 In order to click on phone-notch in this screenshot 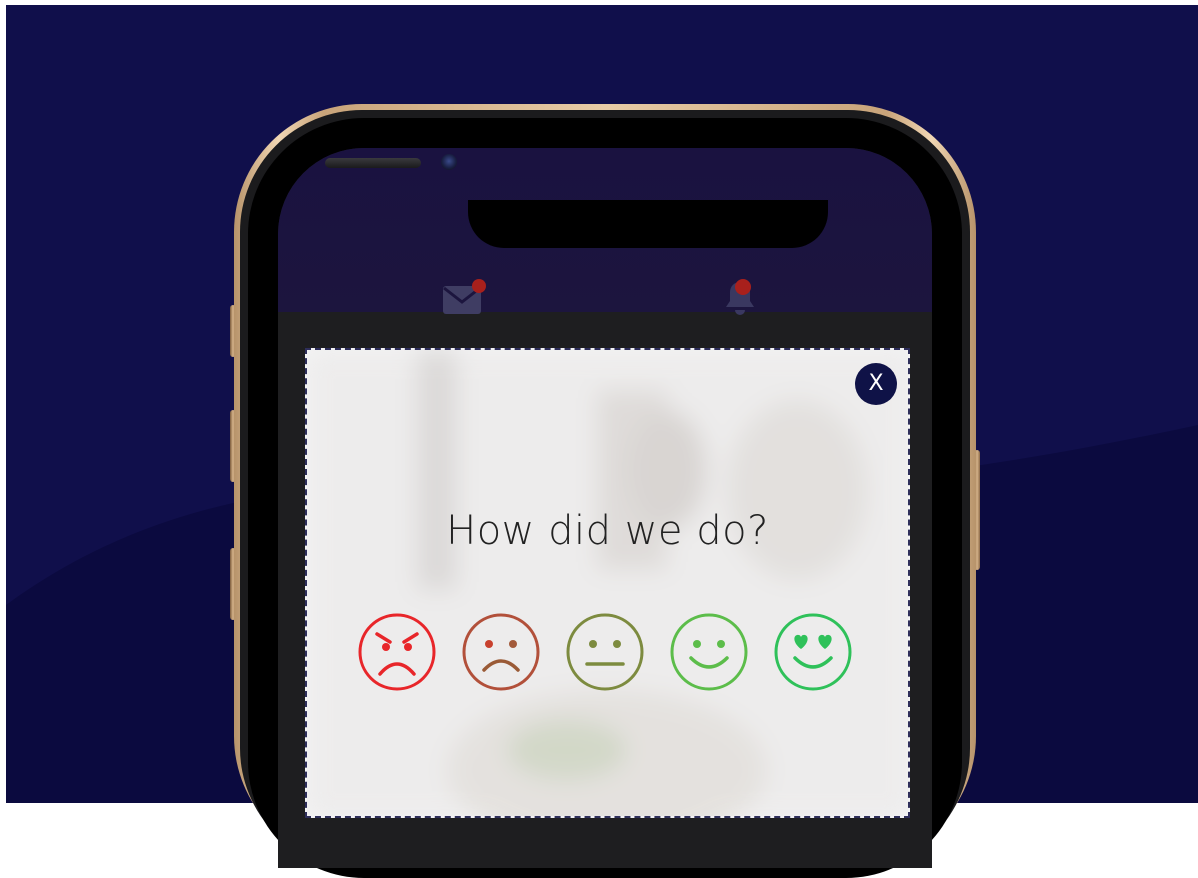, I will do `click(648, 224)`.